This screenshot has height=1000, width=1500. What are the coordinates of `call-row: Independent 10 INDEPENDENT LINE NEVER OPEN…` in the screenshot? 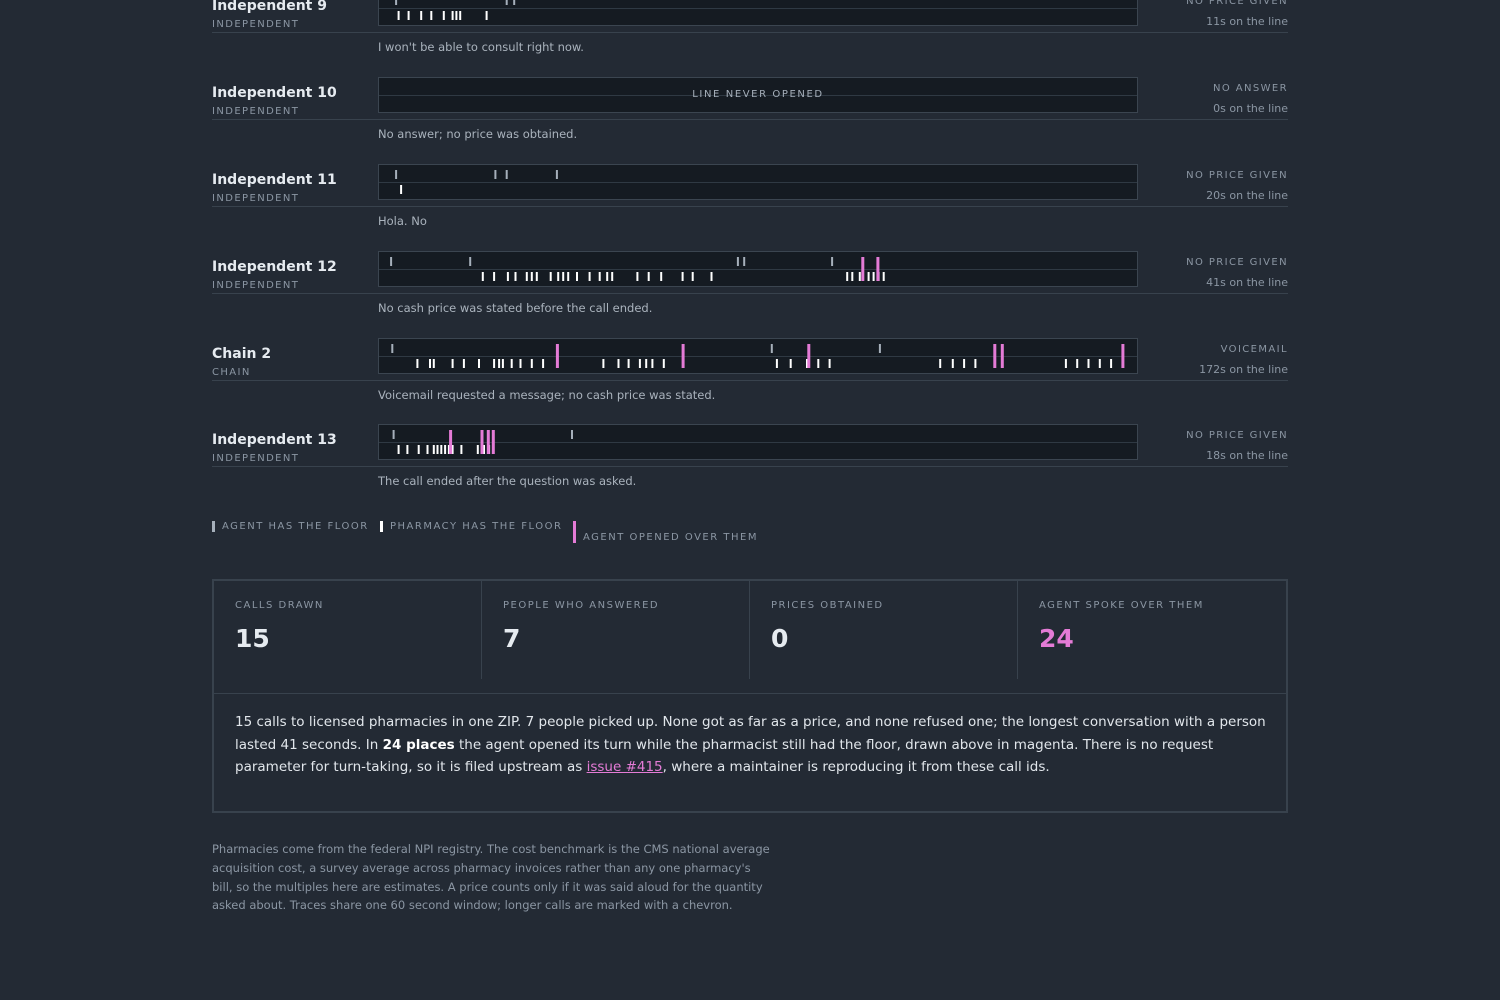 It's located at (750, 124).